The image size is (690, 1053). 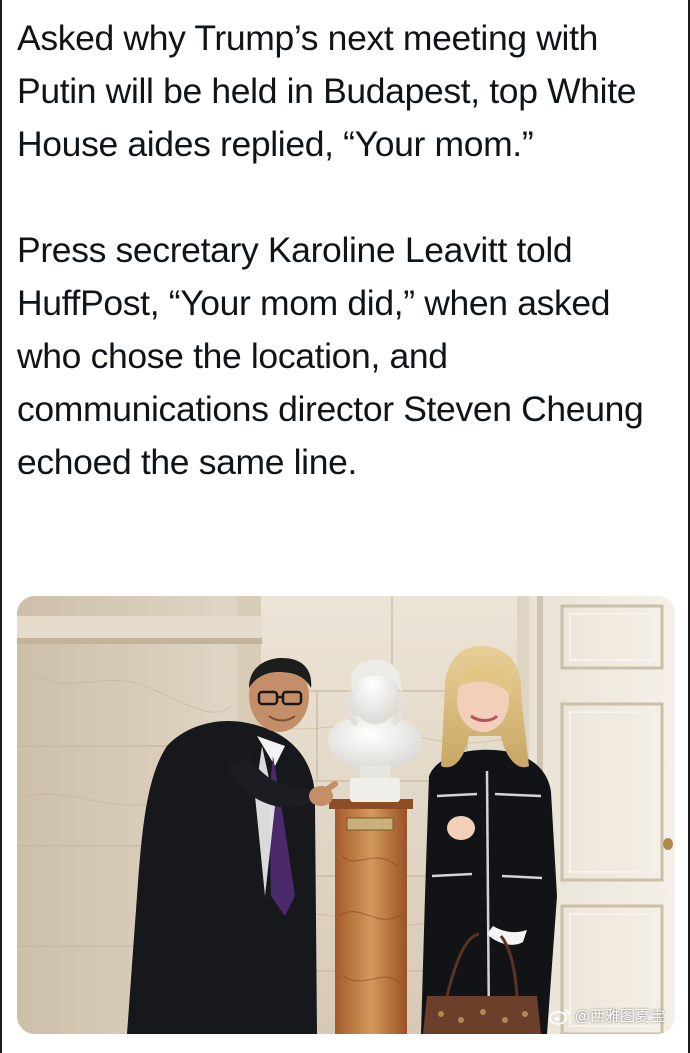 I want to click on watermark: @西雅图夏宝, so click(x=606, y=1015).